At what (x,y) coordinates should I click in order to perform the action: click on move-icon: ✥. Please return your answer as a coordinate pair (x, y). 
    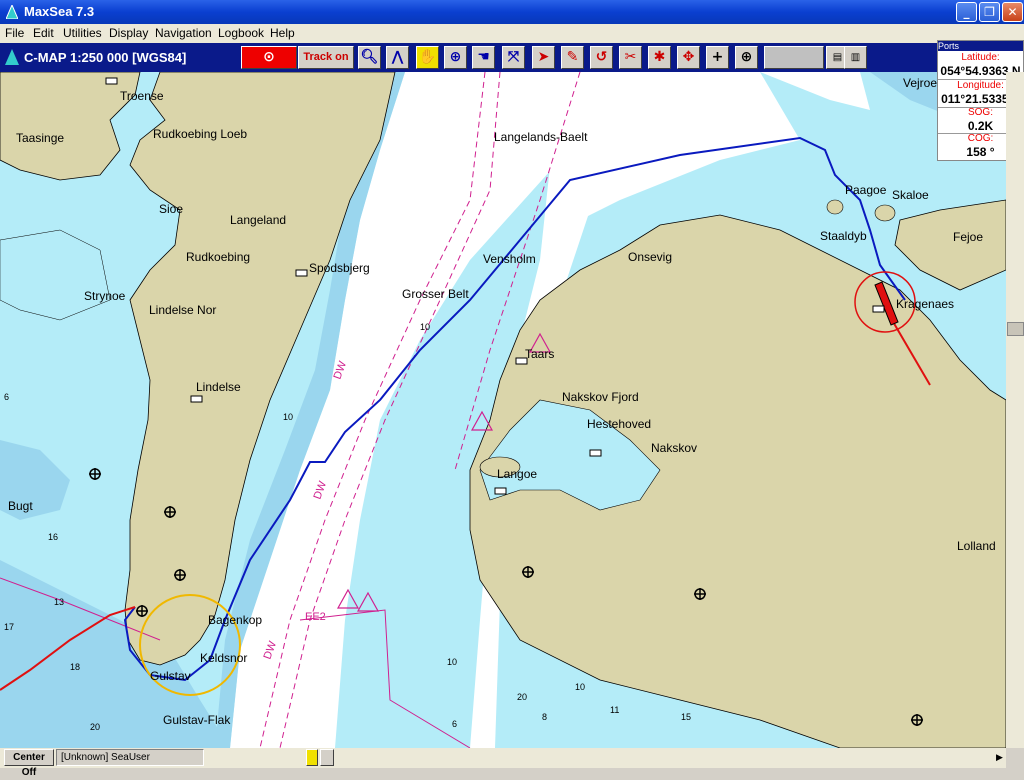
    Looking at the image, I should click on (688, 57).